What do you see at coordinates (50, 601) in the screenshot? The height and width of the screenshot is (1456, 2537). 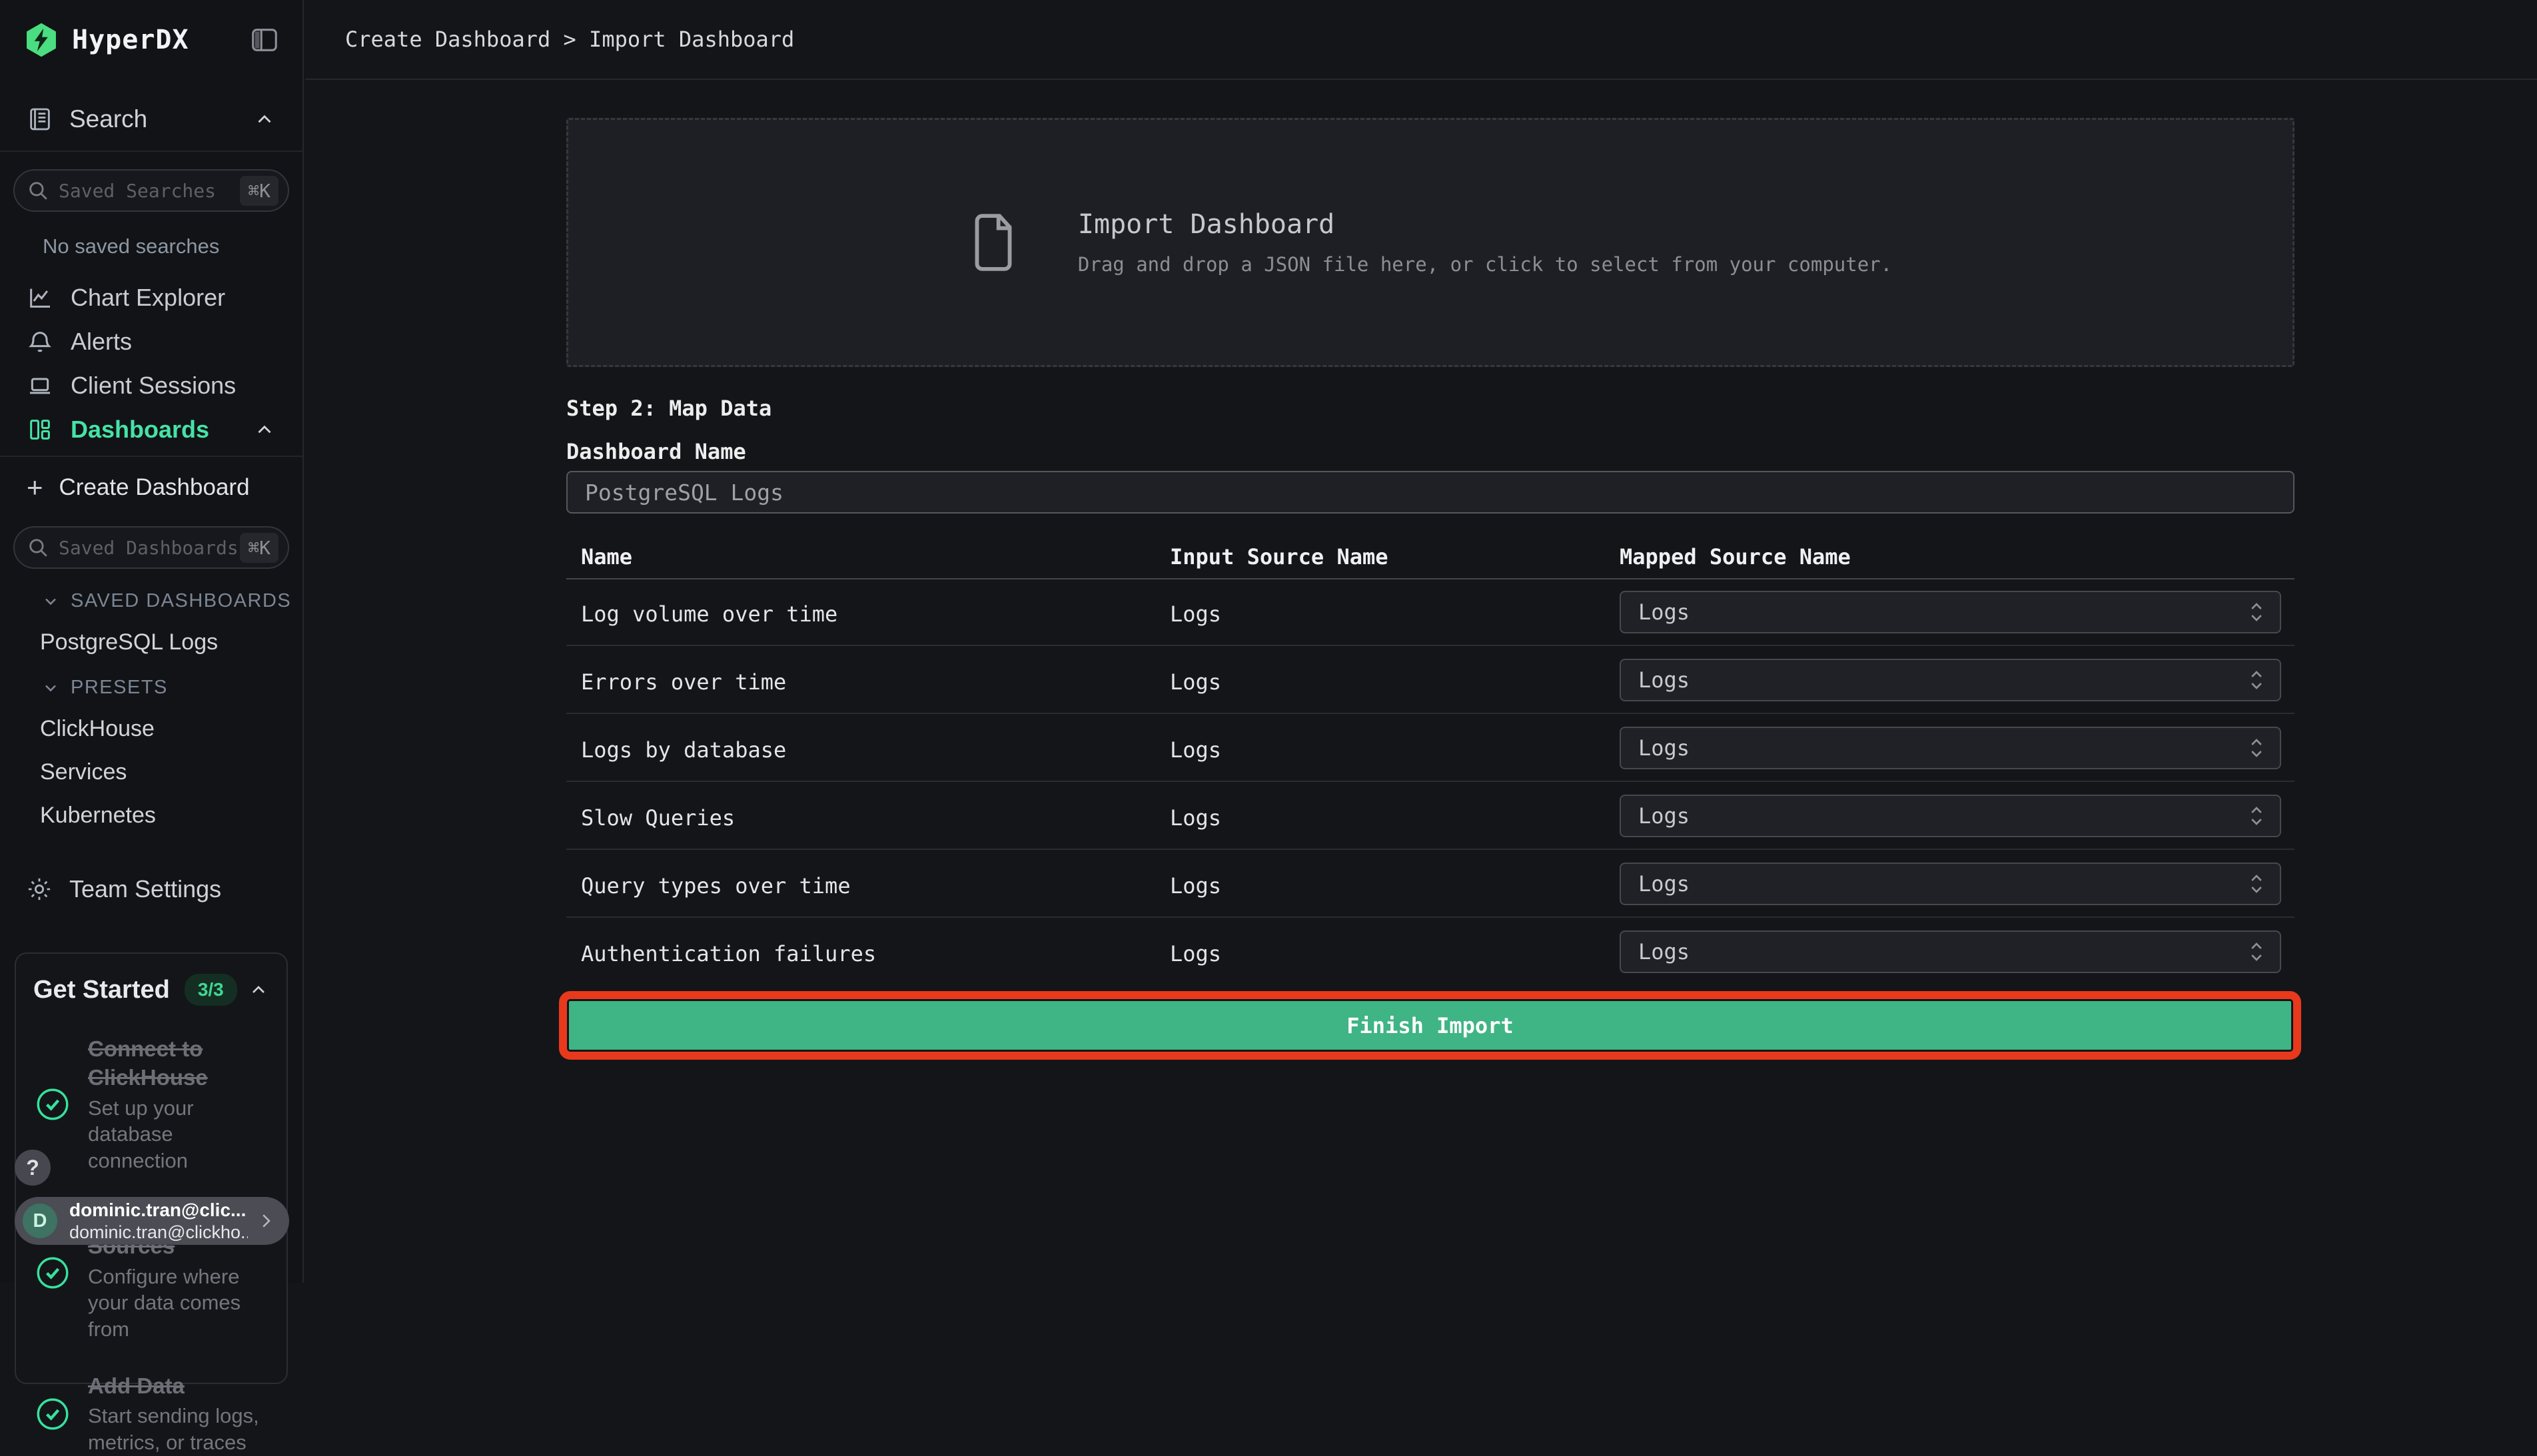 I see `chevron-down-icon` at bounding box center [50, 601].